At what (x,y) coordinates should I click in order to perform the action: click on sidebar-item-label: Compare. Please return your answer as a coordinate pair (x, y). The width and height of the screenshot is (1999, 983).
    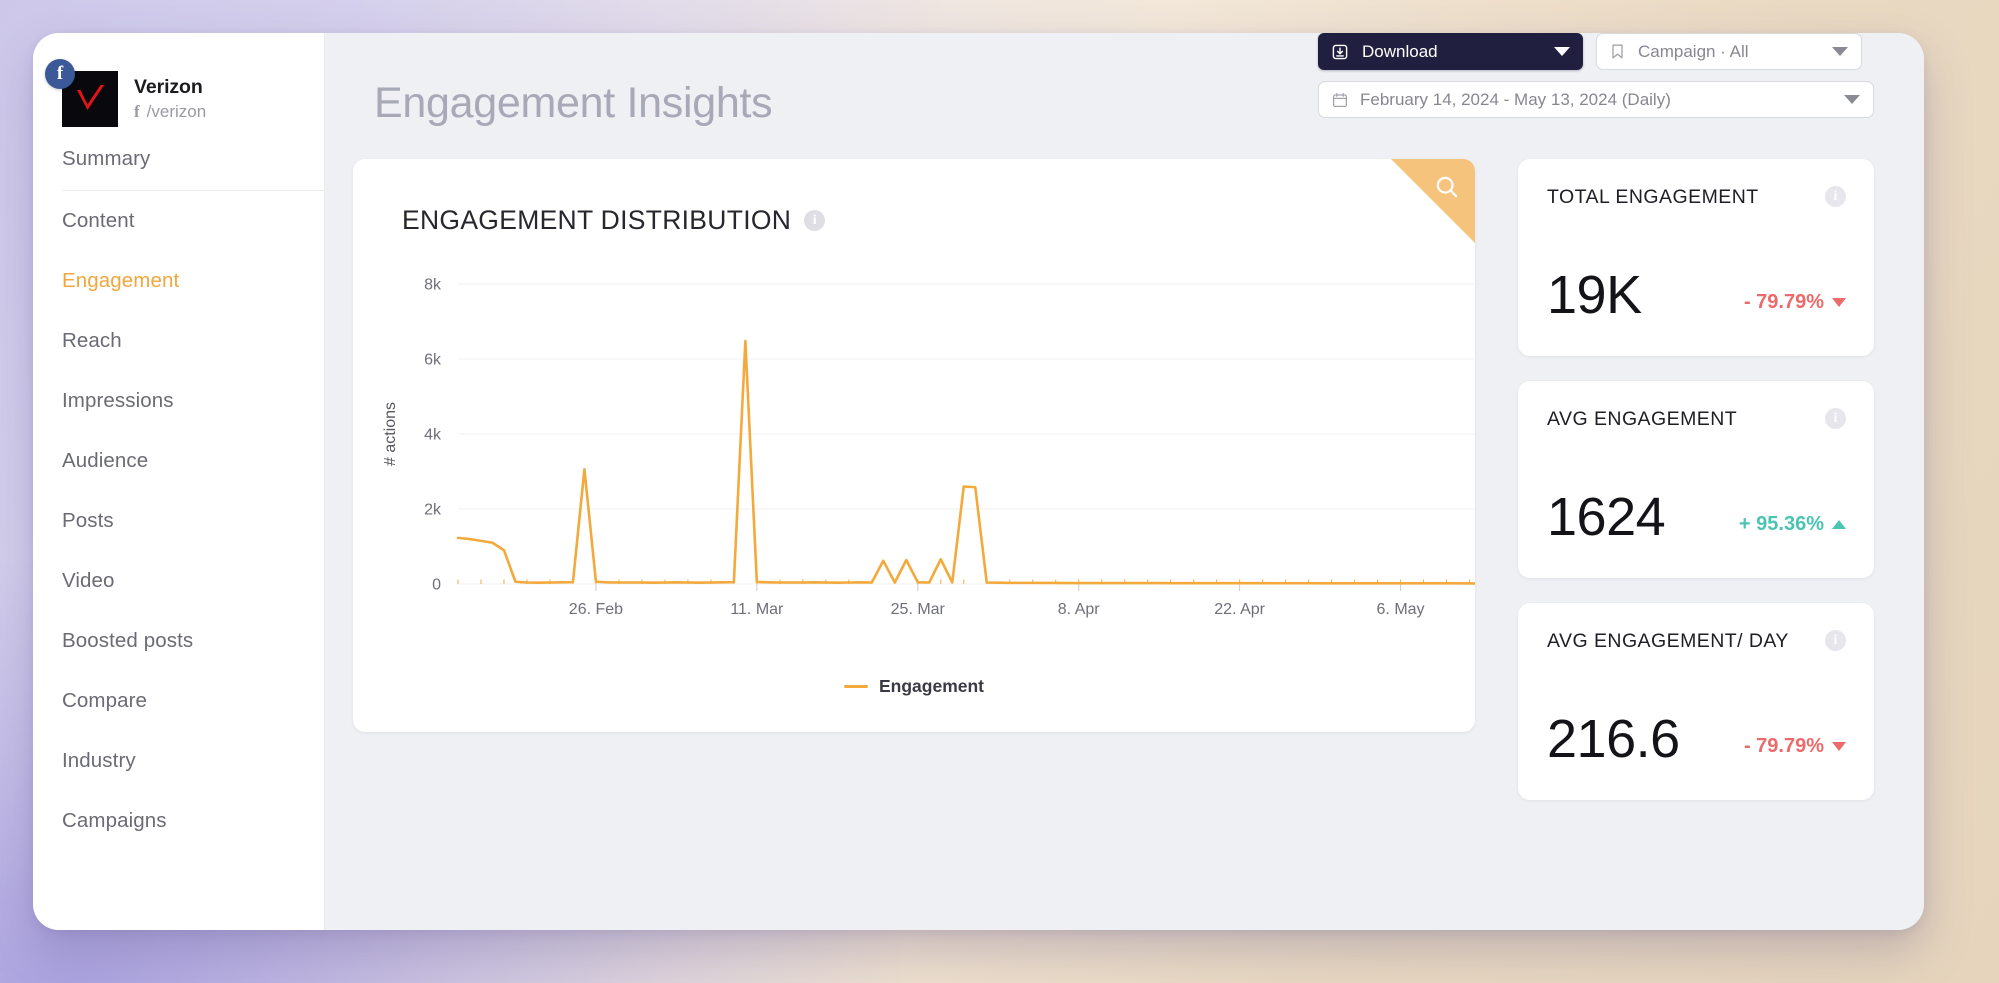
    Looking at the image, I should click on (105, 700).